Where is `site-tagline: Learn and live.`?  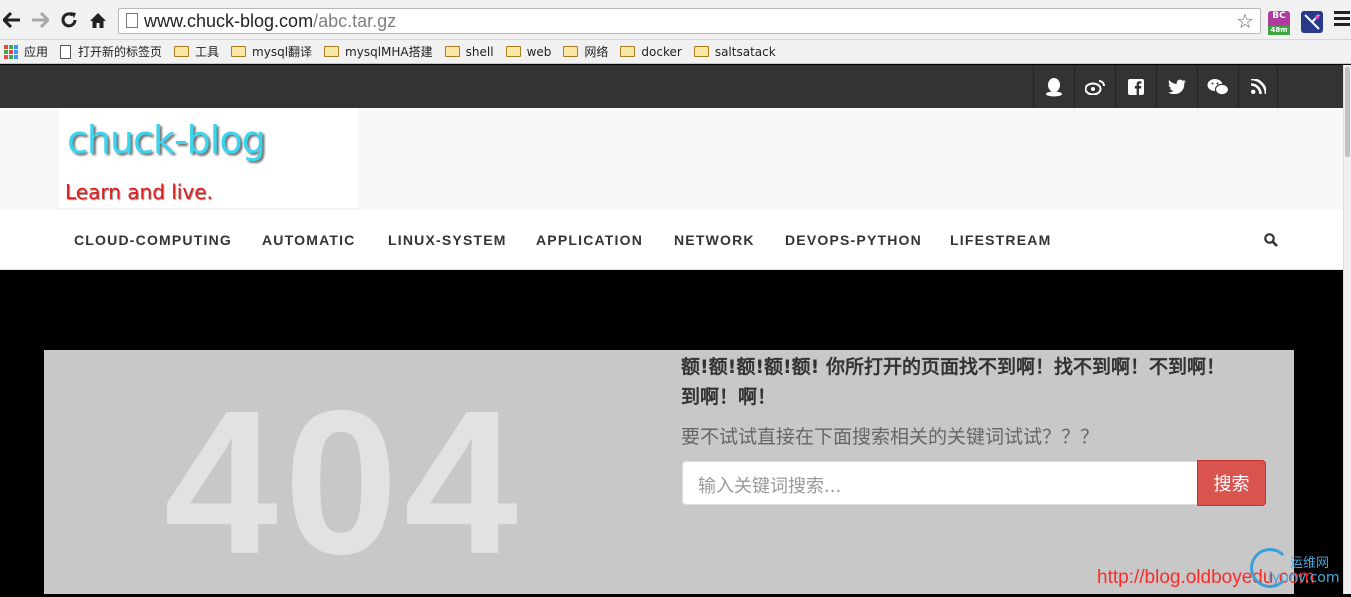 site-tagline: Learn and live. is located at coordinates (139, 192).